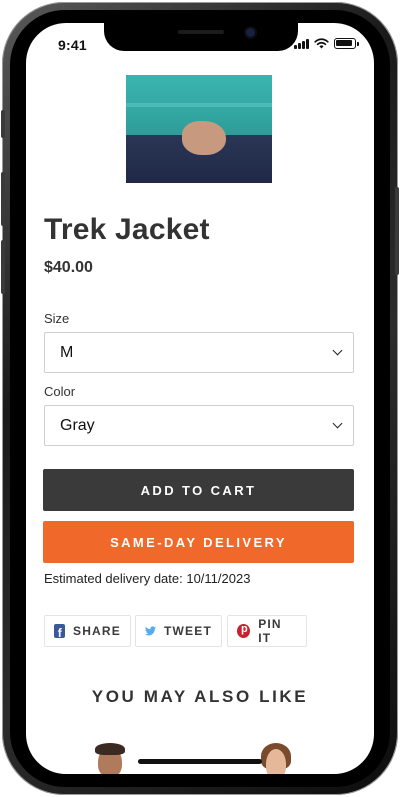  What do you see at coordinates (199, 352) in the screenshot?
I see `size-select: M` at bounding box center [199, 352].